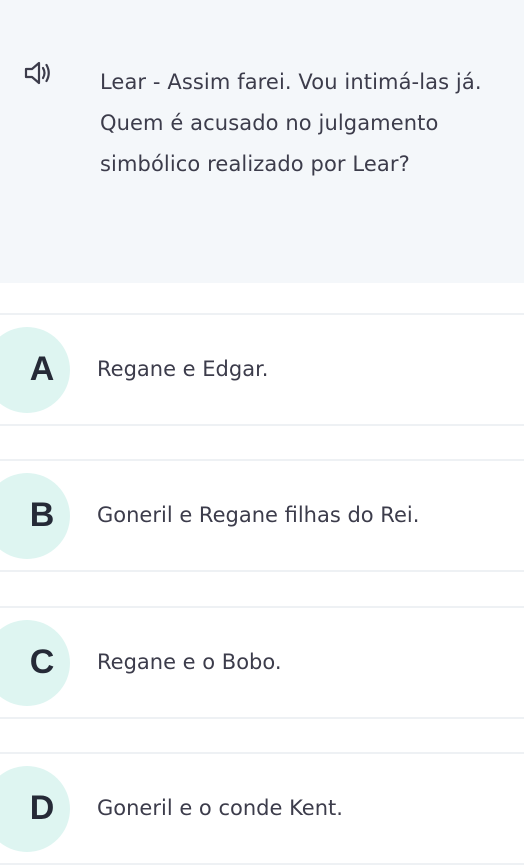 Image resolution: width=524 pixels, height=867 pixels. I want to click on option-text: Regane e Edgar., so click(183, 369).